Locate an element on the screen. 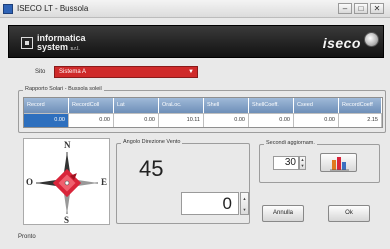 This screenshot has width=390, height=249. compass-east-label: E is located at coordinates (104, 182).